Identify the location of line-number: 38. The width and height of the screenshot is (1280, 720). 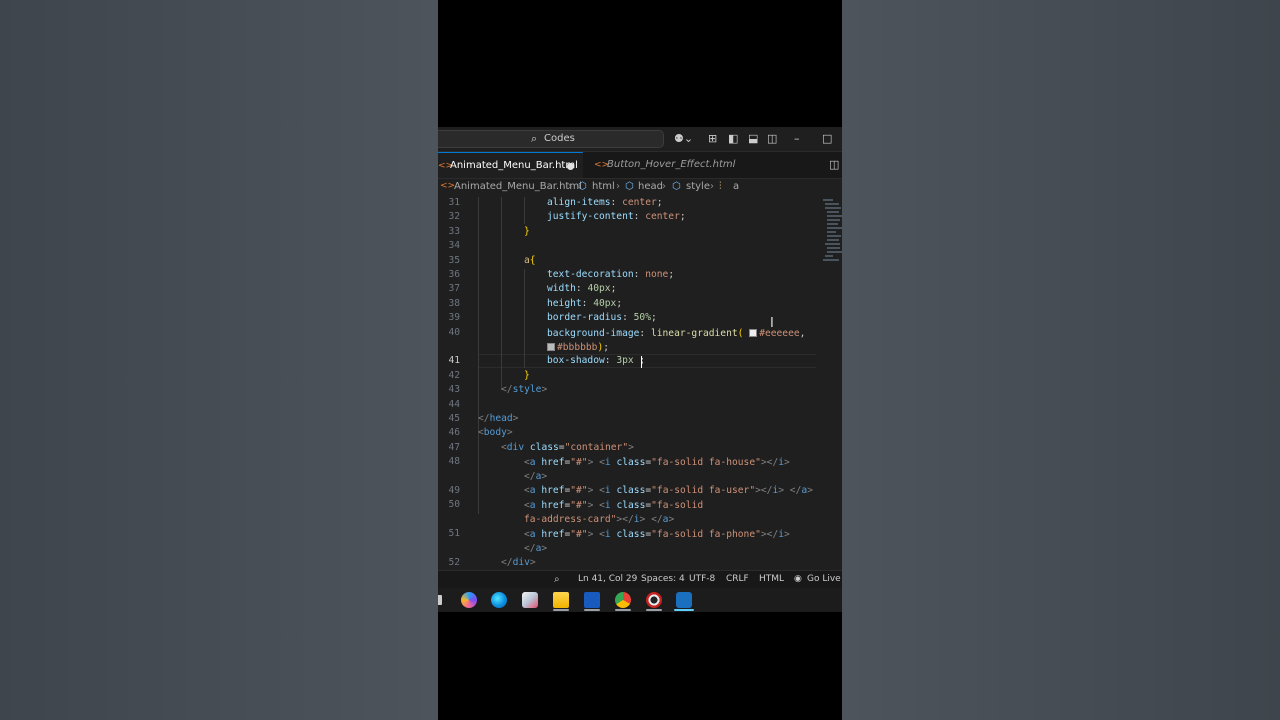
(454, 303).